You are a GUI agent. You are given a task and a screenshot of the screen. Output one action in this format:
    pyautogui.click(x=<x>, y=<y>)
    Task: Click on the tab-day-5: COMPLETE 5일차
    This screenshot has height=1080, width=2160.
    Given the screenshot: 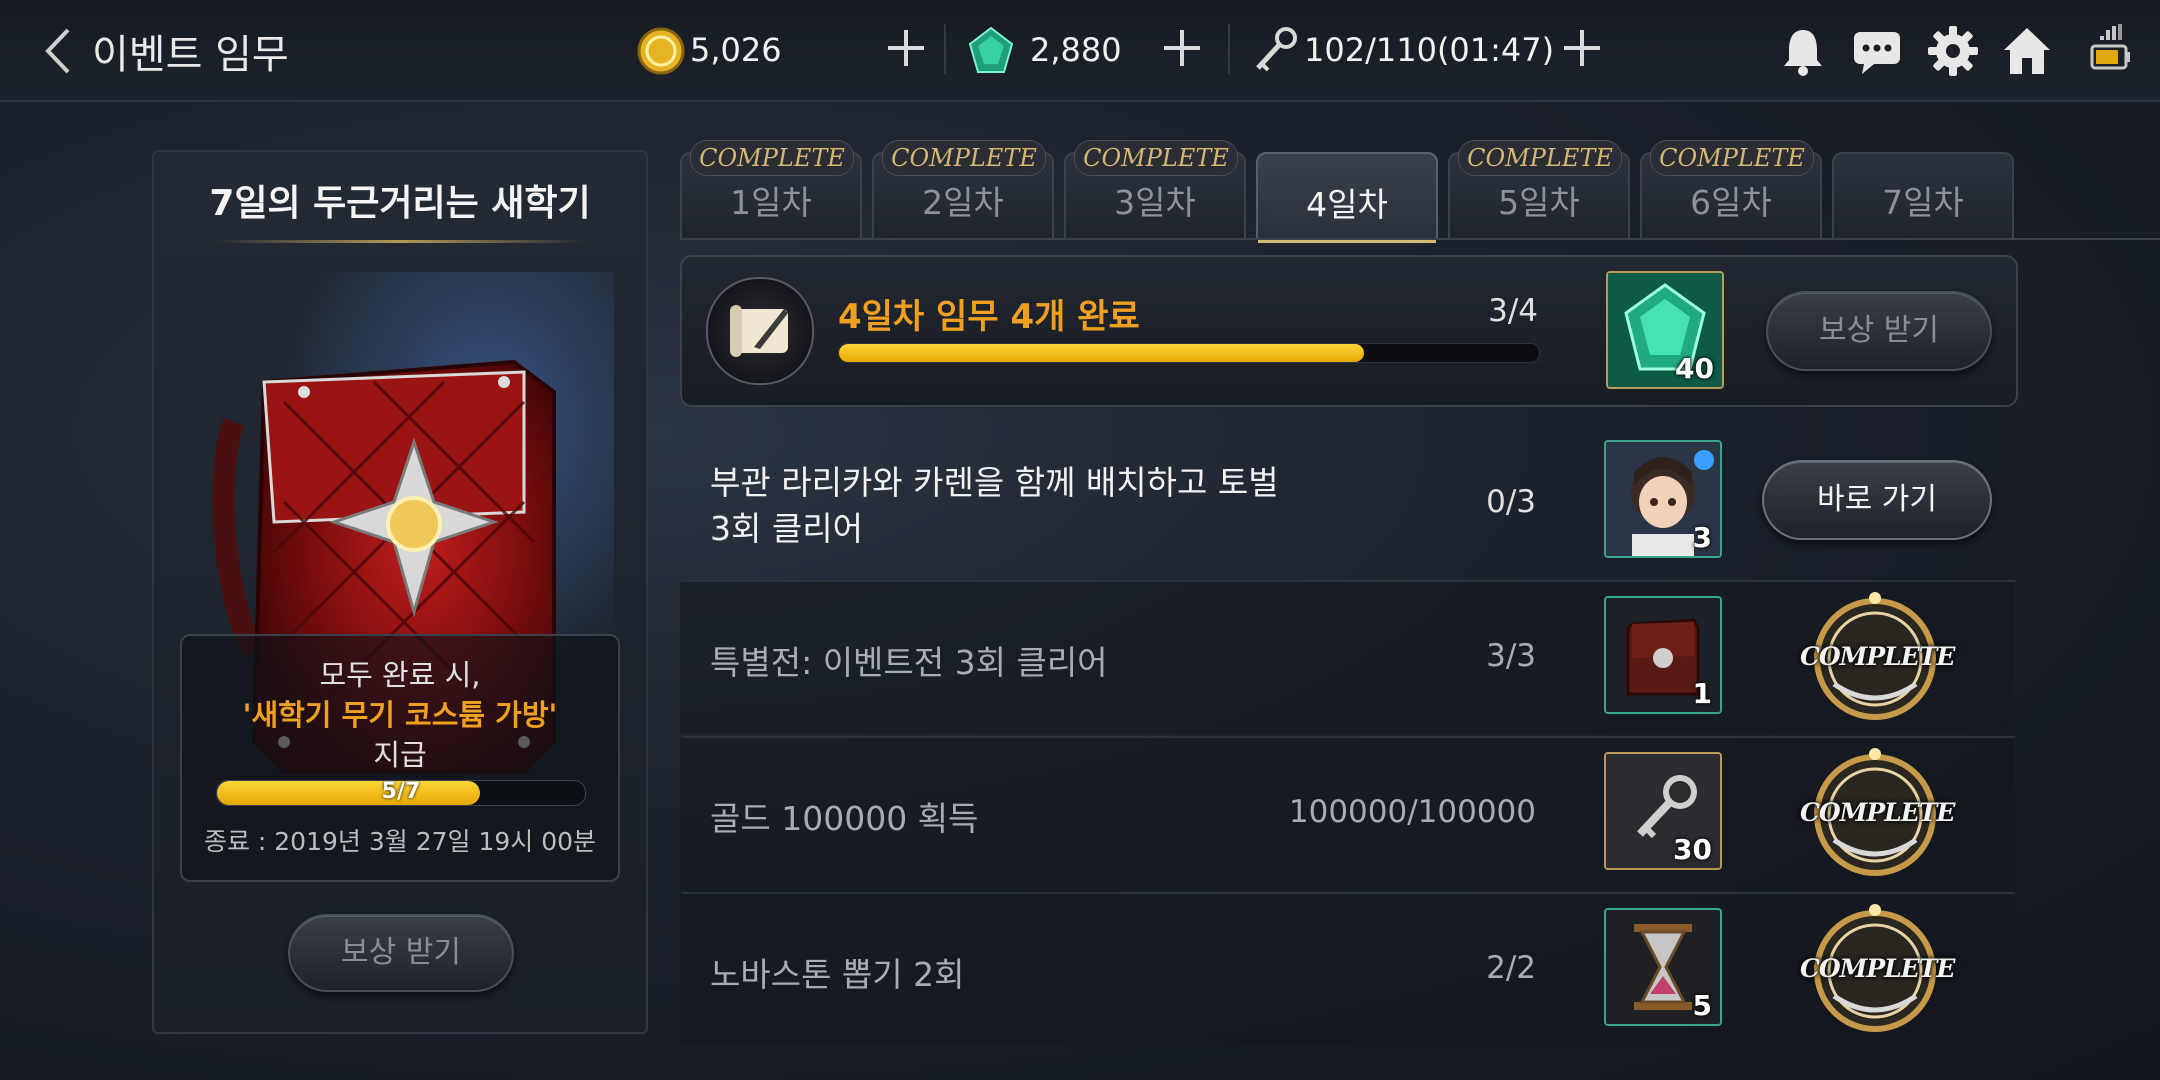 What is the action you would take?
    pyautogui.click(x=1539, y=190)
    